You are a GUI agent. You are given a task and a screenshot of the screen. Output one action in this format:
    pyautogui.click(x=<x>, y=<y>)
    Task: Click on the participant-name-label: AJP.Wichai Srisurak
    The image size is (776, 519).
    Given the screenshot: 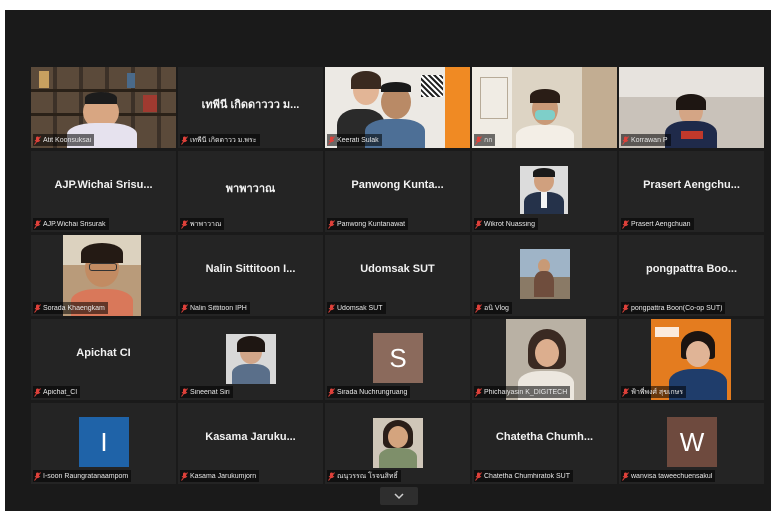 What is the action you would take?
    pyautogui.click(x=71, y=224)
    